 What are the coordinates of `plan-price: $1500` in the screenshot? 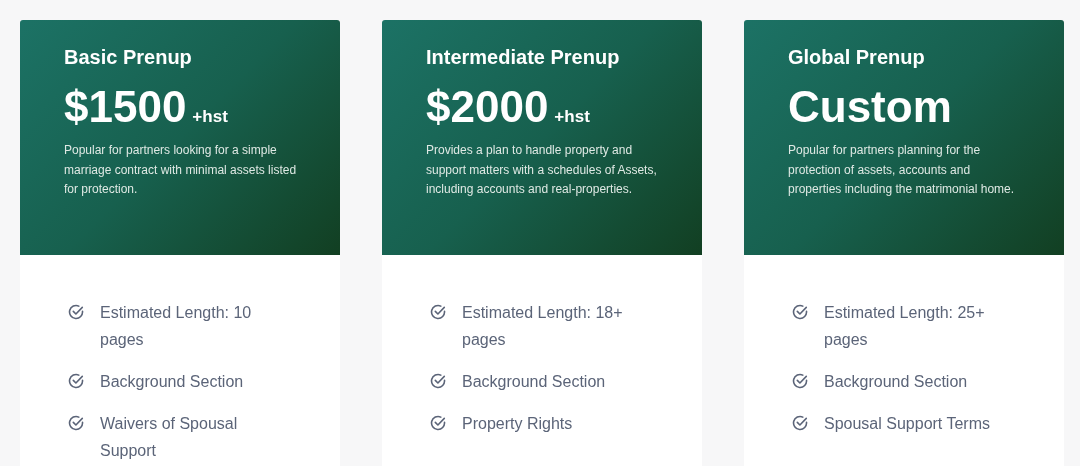 It's located at (125, 107).